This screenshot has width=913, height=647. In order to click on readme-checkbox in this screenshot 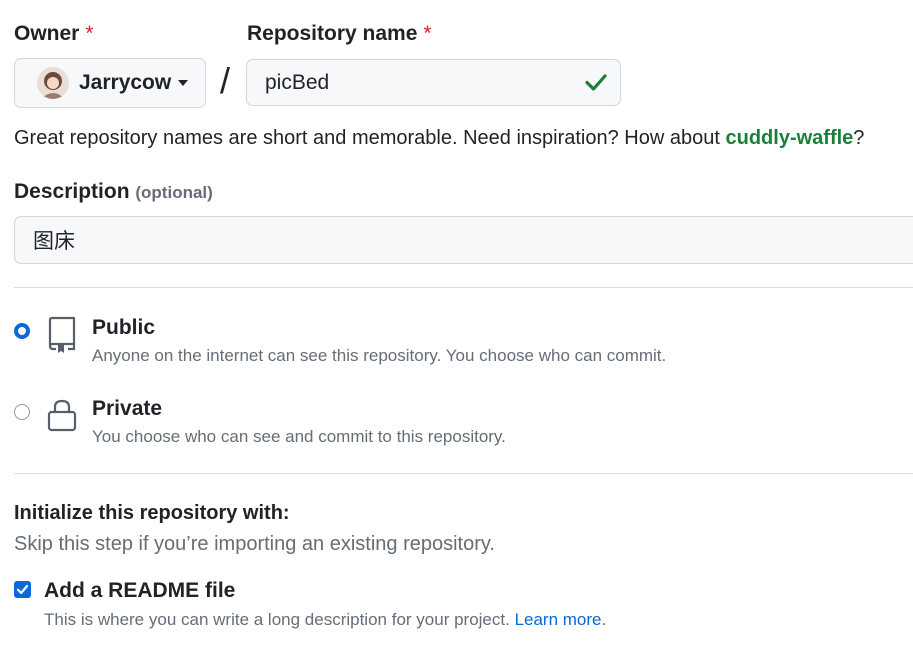, I will do `click(22, 589)`.